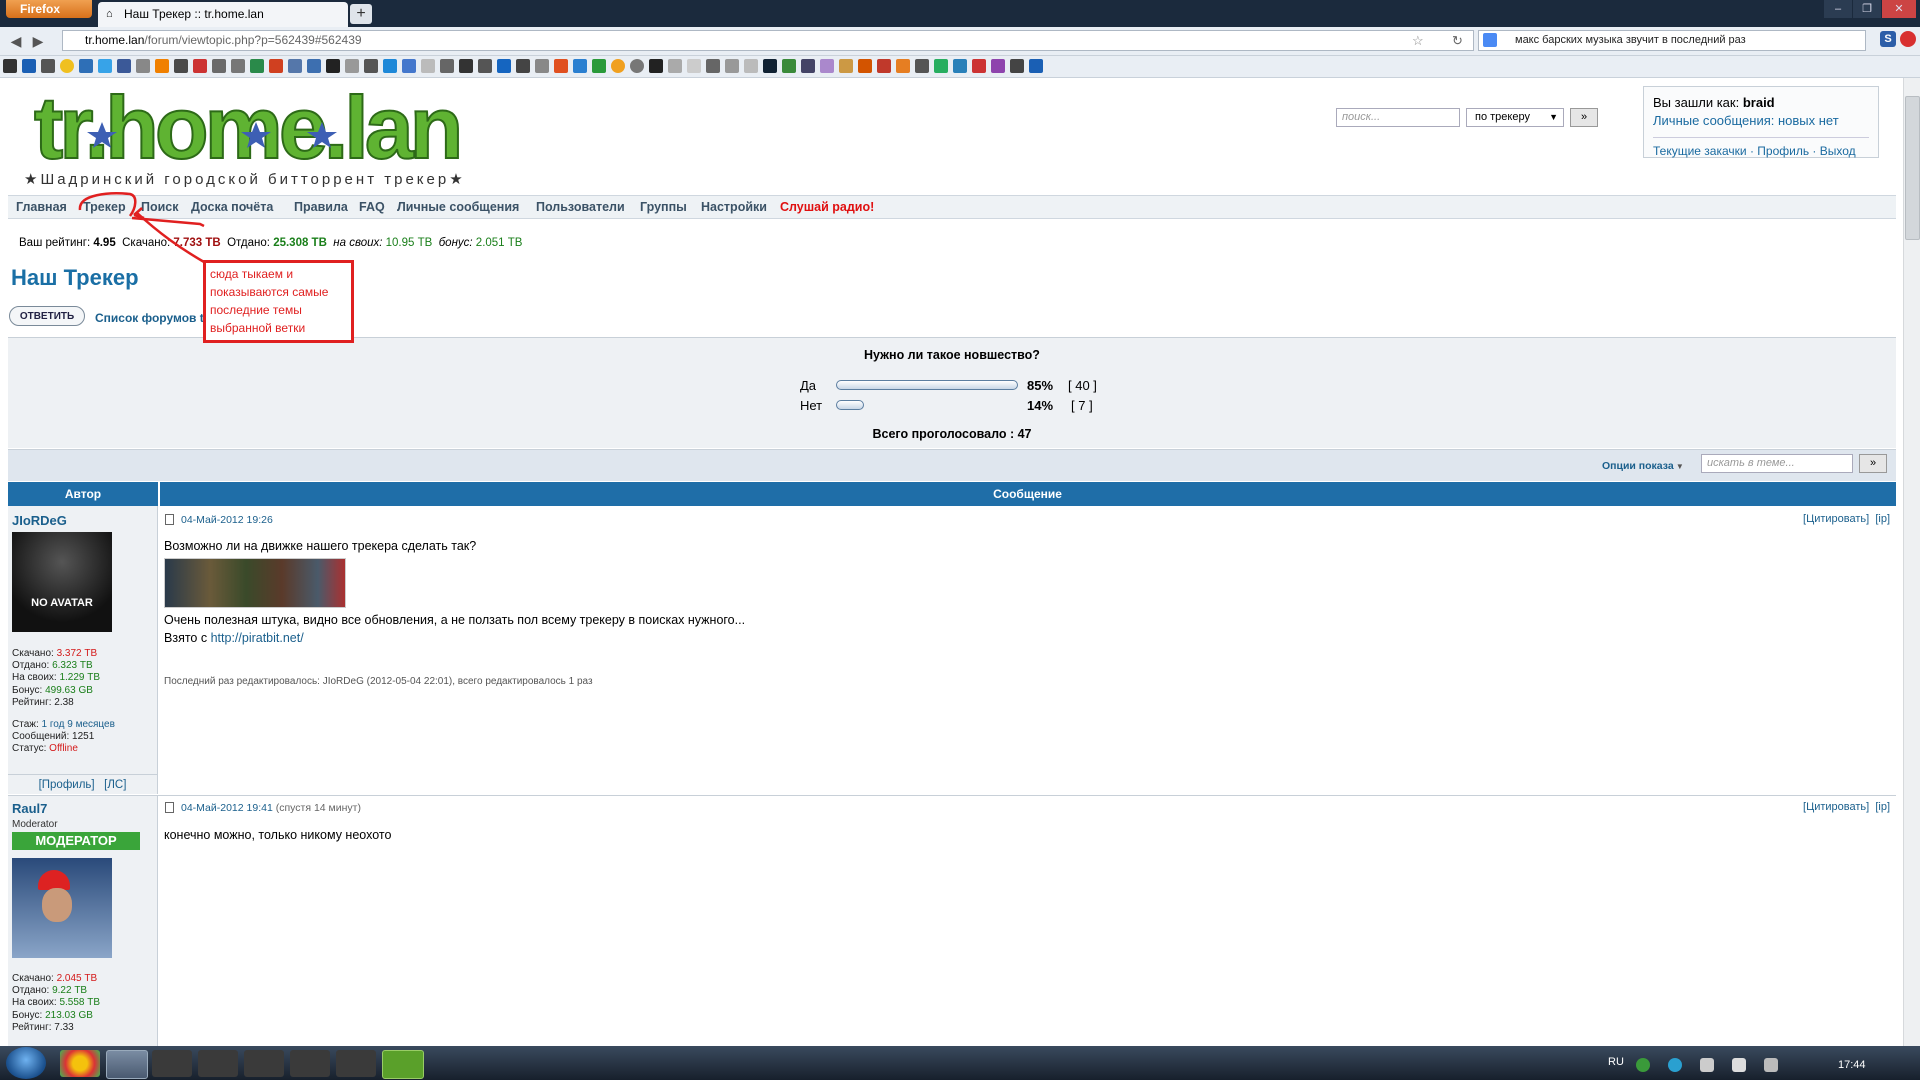 The height and width of the screenshot is (1080, 1920). Describe the element at coordinates (458, 207) in the screenshot. I see `menu-item-messages: Личные сообщения` at that location.